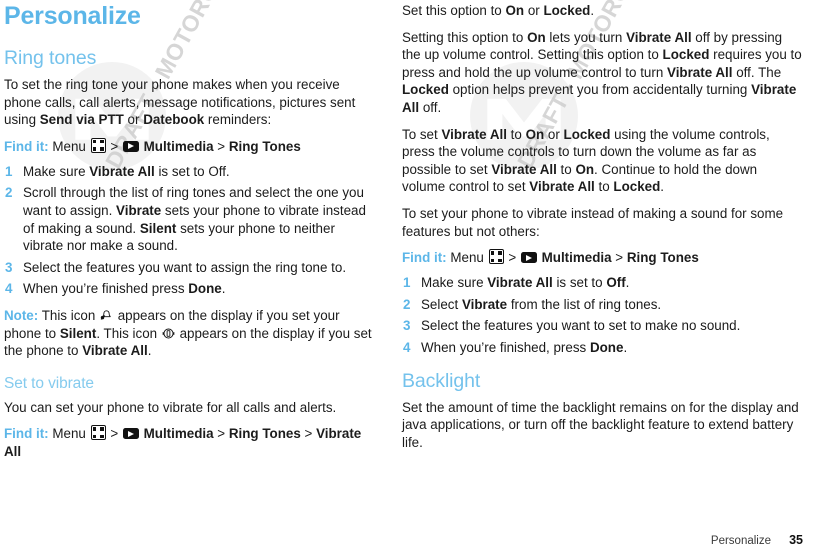 This screenshot has height=556, width=817. I want to click on p1-text-1: Set this option to, so click(454, 10).